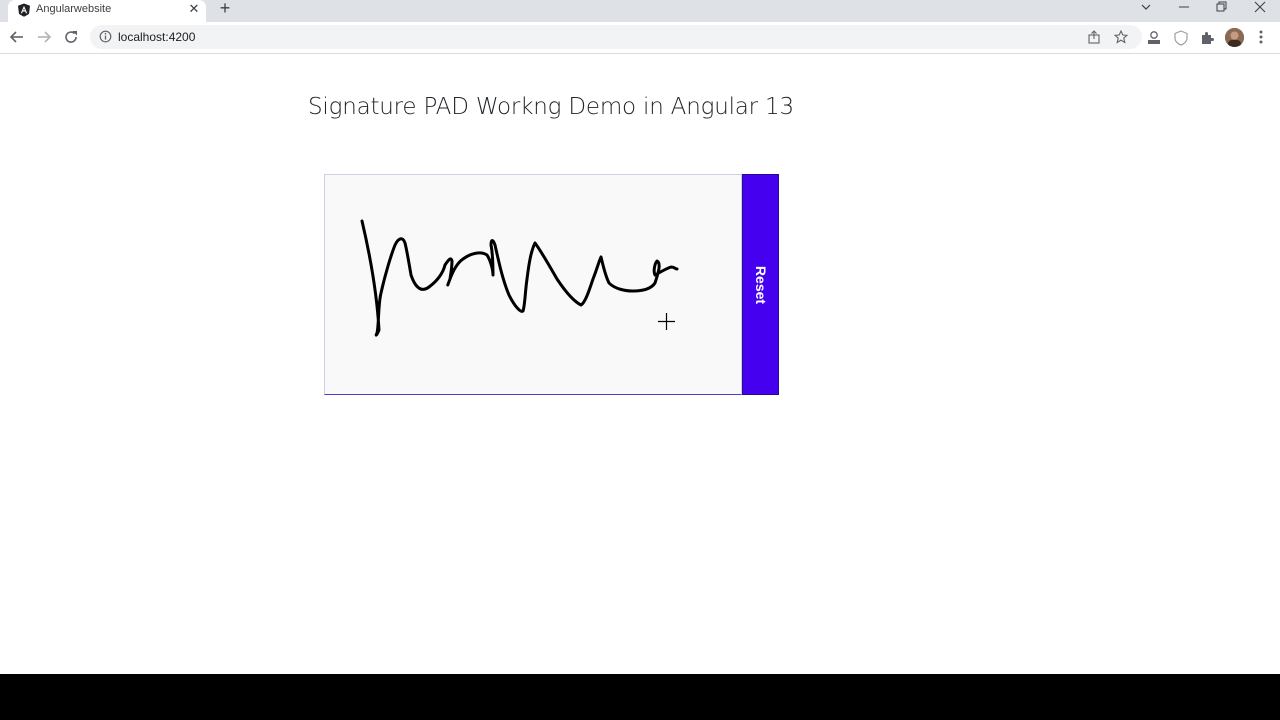 This screenshot has width=1280, height=720. Describe the element at coordinates (1184, 8) in the screenshot. I see `minimize-icon` at that location.